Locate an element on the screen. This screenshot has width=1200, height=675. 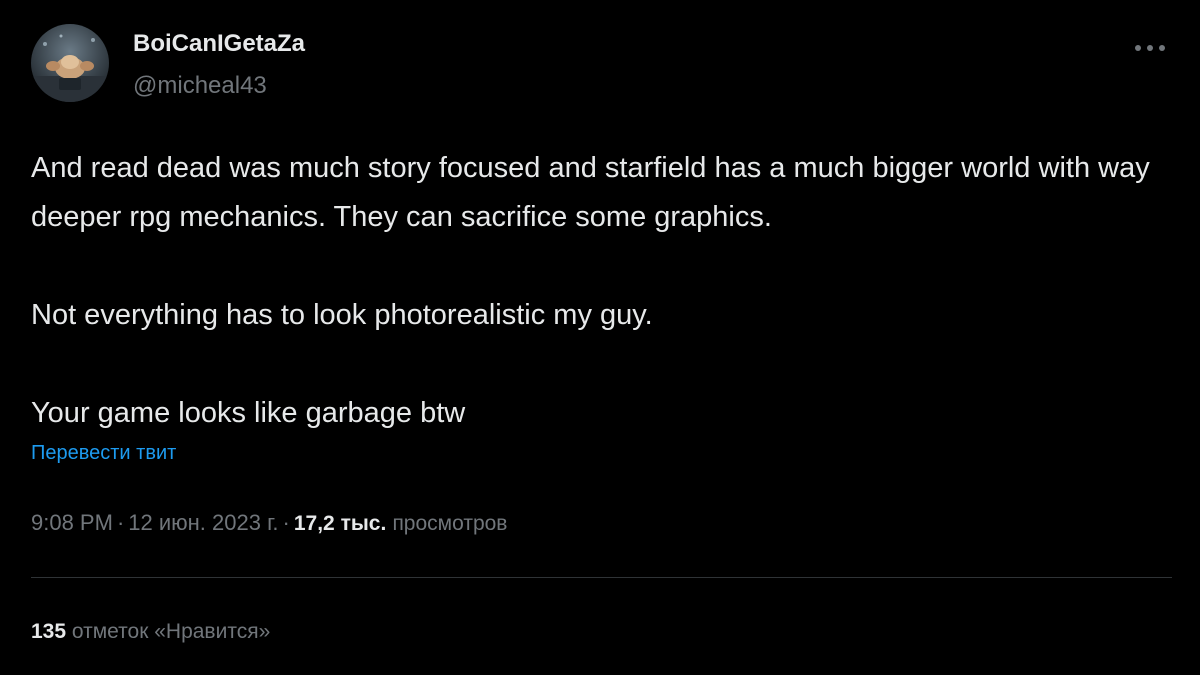
author-display-name: BoiCanIGetaZa is located at coordinates (219, 44).